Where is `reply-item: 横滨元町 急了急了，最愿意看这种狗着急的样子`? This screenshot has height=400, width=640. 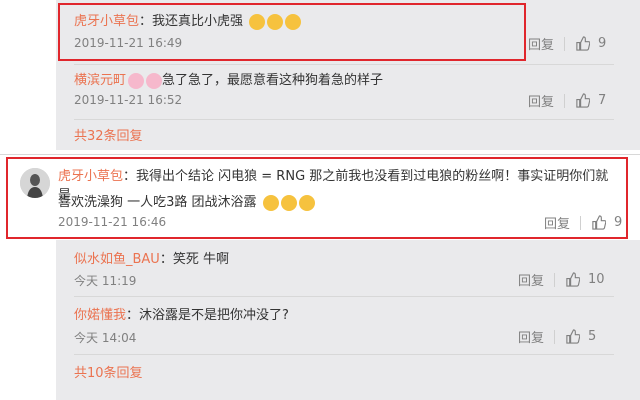
reply-item: 横滨元町 急了急了，最愿意看这种狗着急的样子 is located at coordinates (228, 79).